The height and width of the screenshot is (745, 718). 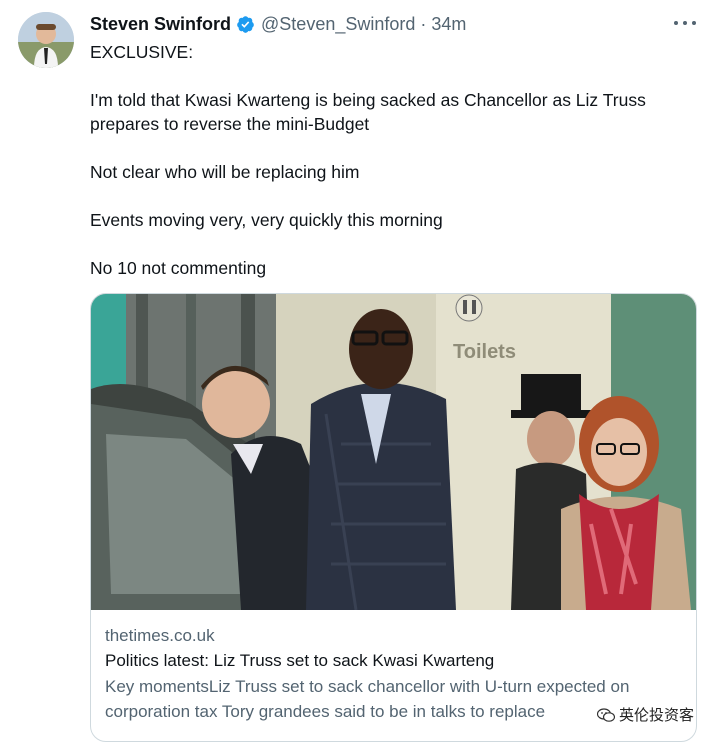 What do you see at coordinates (656, 715) in the screenshot?
I see `watermark-text: 英伦投资客` at bounding box center [656, 715].